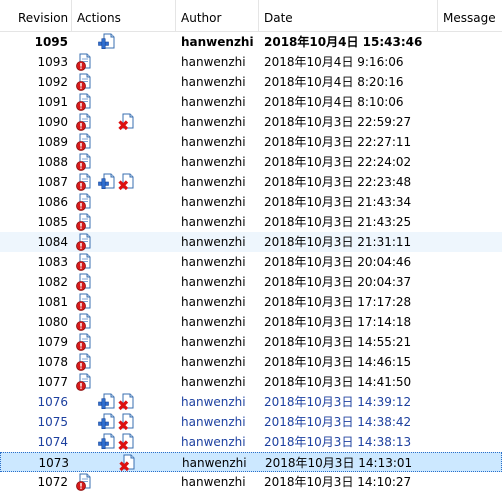 The height and width of the screenshot is (494, 502). I want to click on table-row: 1081 hanwenzhi 2018年10月3日 17:17:28, so click(251, 302).